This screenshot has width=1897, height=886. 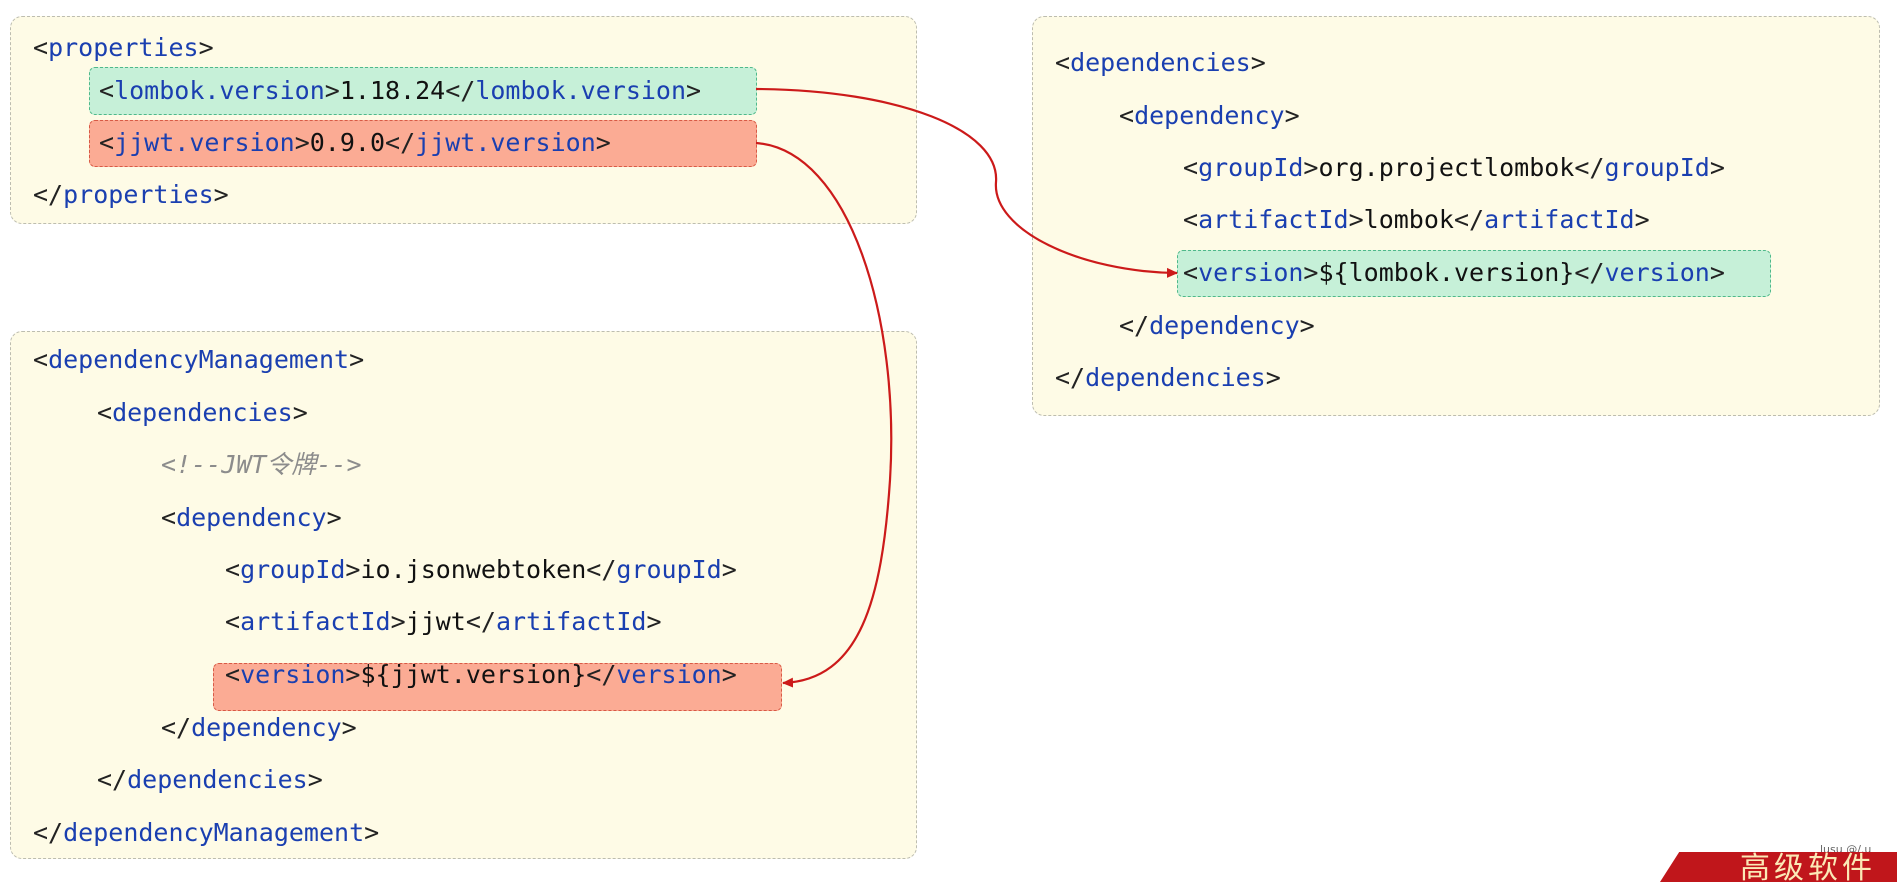 I want to click on lombok-arrow, so click(x=966, y=182).